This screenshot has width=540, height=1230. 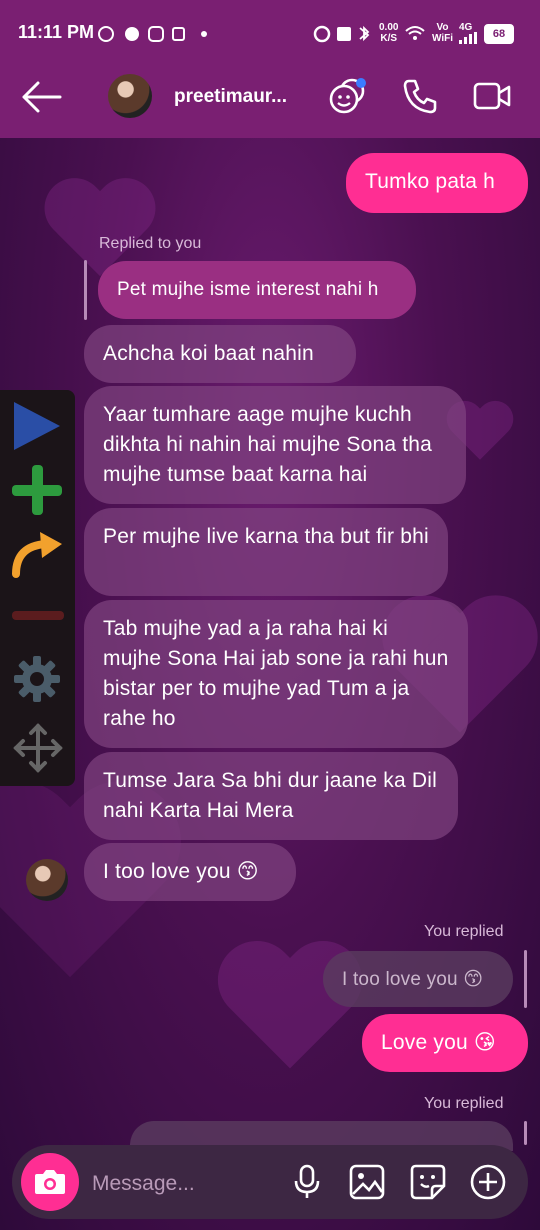 I want to click on gallery-button, so click(x=367, y=1182).